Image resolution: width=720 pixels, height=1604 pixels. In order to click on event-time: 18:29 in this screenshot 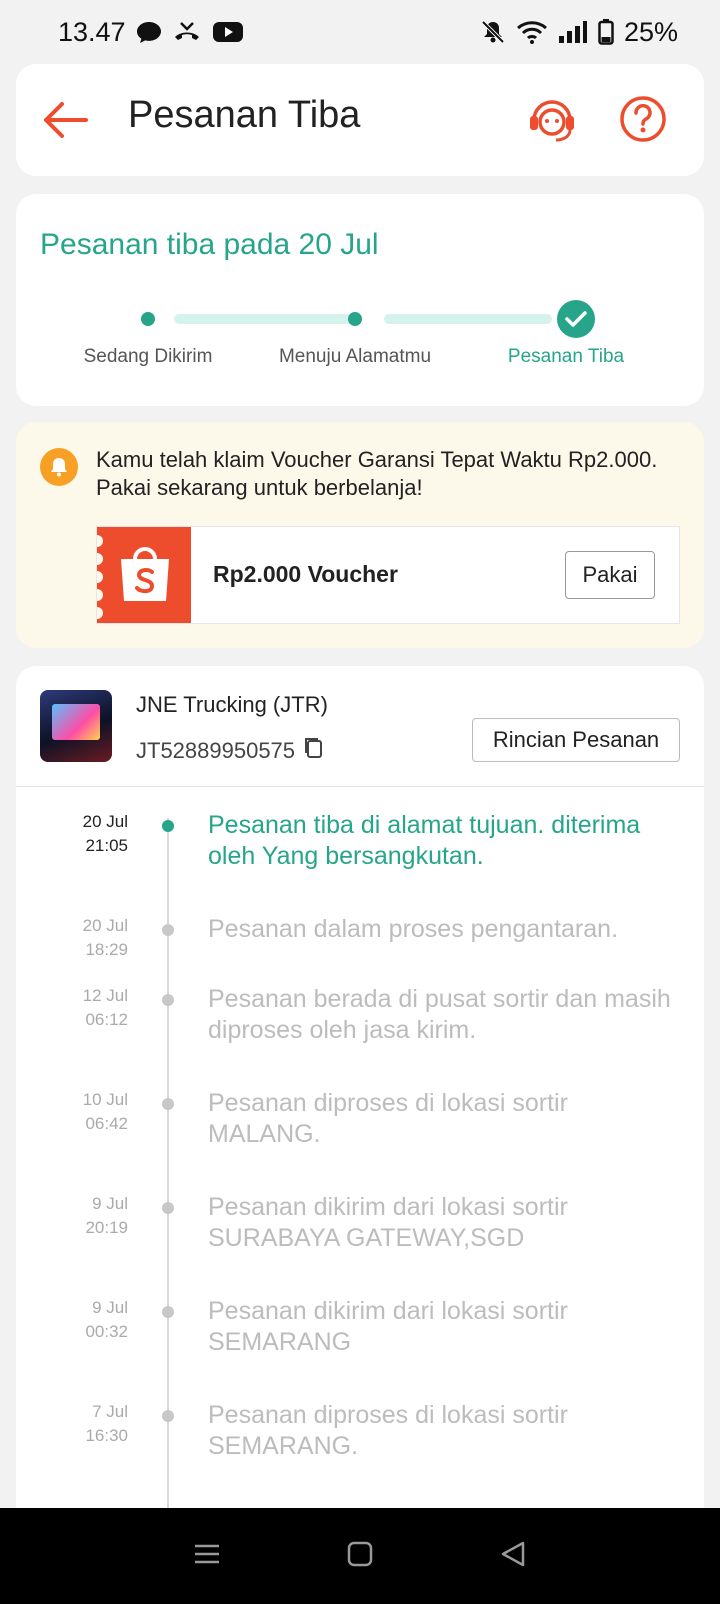, I will do `click(106, 949)`.